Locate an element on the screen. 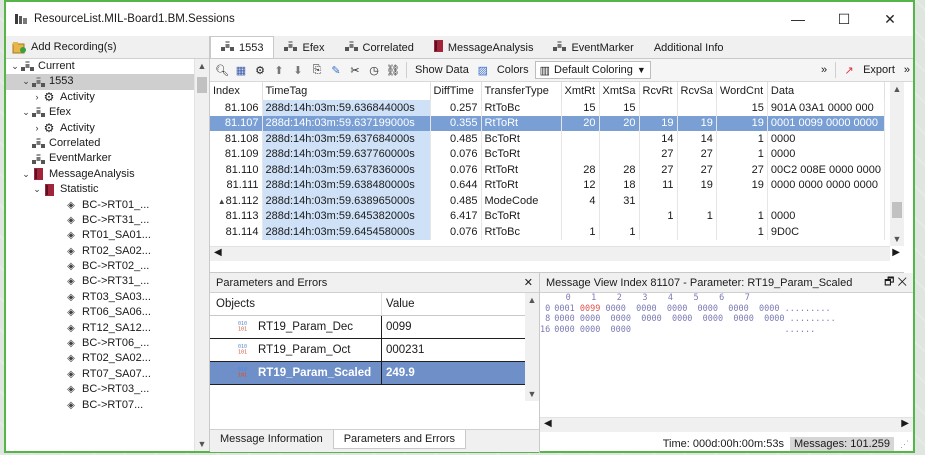 The width and height of the screenshot is (925, 455). toolbar-overflow-button: » is located at coordinates (824, 70).